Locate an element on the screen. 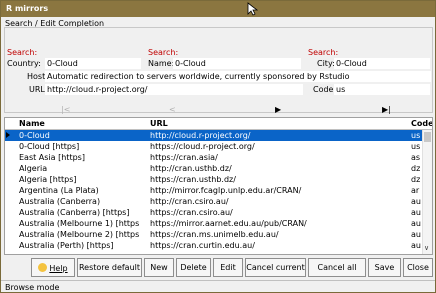 This screenshot has width=436, height=293. mouse-cursor-icon is located at coordinates (253, 9).